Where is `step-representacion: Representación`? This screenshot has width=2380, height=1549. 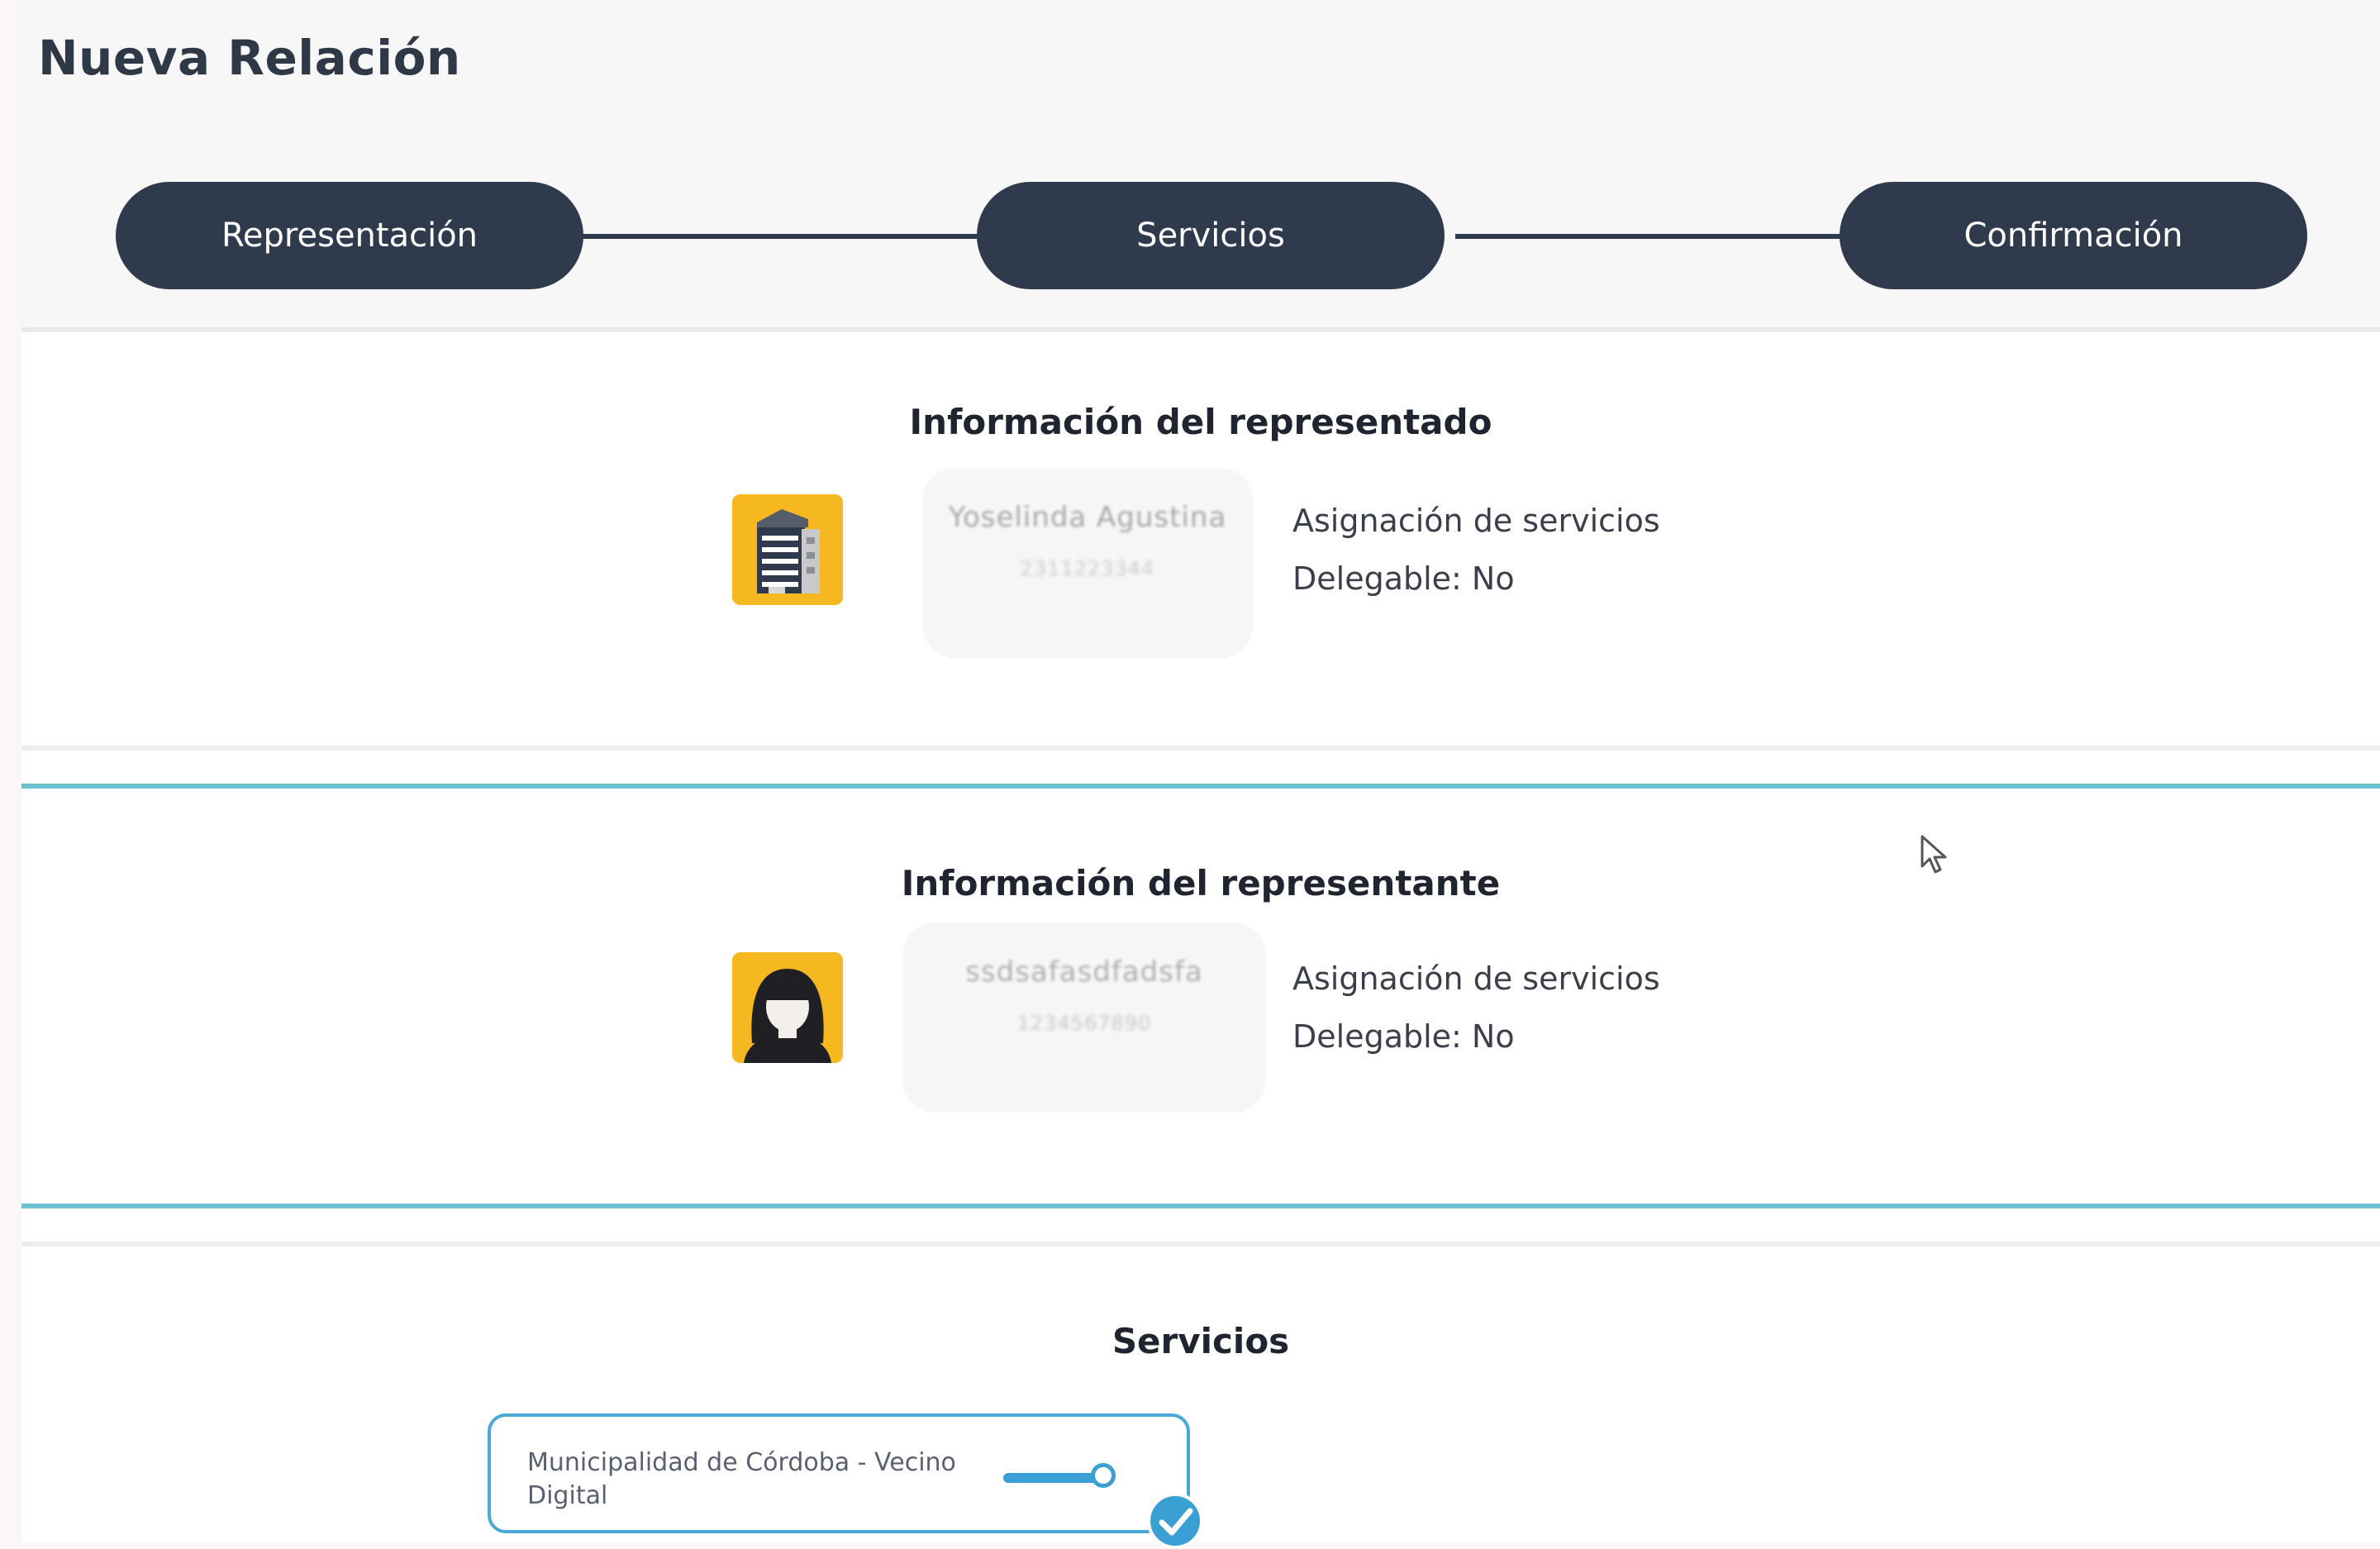 step-representacion: Representación is located at coordinates (349, 235).